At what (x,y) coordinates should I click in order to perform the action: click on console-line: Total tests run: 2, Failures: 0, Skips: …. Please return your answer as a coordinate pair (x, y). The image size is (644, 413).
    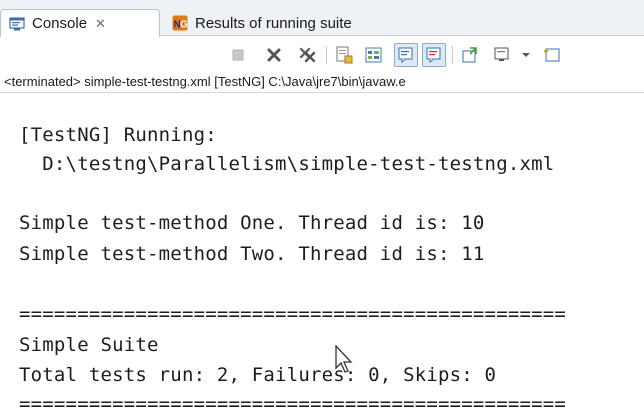
    Looking at the image, I should click on (258, 375).